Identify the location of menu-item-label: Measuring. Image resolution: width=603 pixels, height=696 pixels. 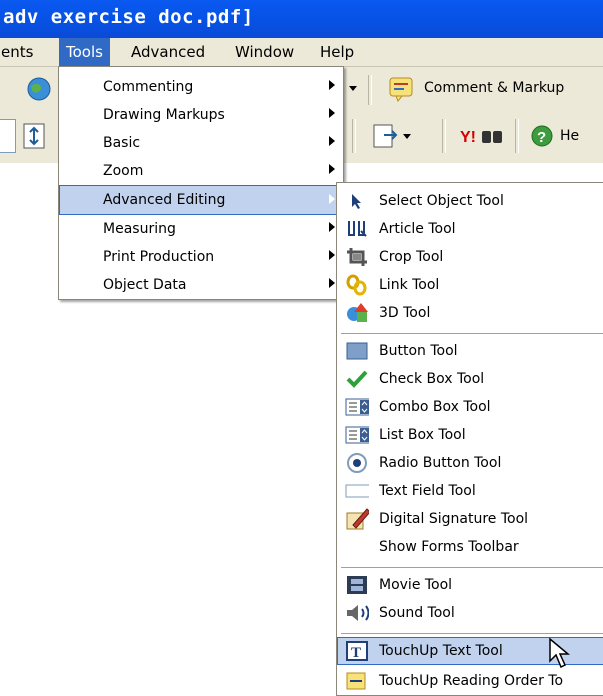
(139, 229).